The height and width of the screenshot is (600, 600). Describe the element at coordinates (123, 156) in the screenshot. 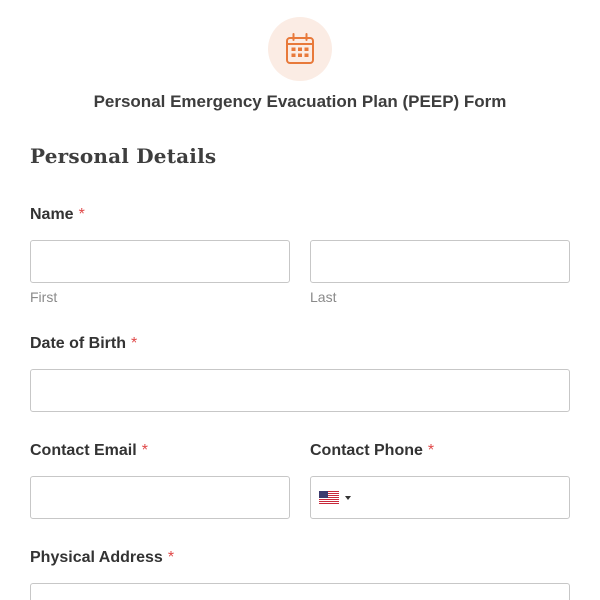

I see `section-title: Personal Details` at that location.